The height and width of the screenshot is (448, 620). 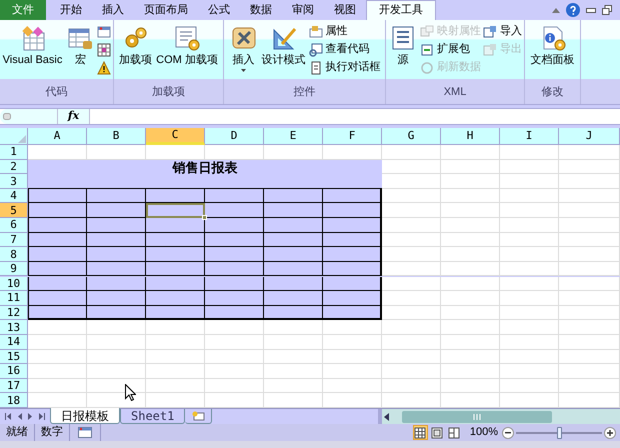 I want to click on ribbon-tab: 数据, so click(x=261, y=10).